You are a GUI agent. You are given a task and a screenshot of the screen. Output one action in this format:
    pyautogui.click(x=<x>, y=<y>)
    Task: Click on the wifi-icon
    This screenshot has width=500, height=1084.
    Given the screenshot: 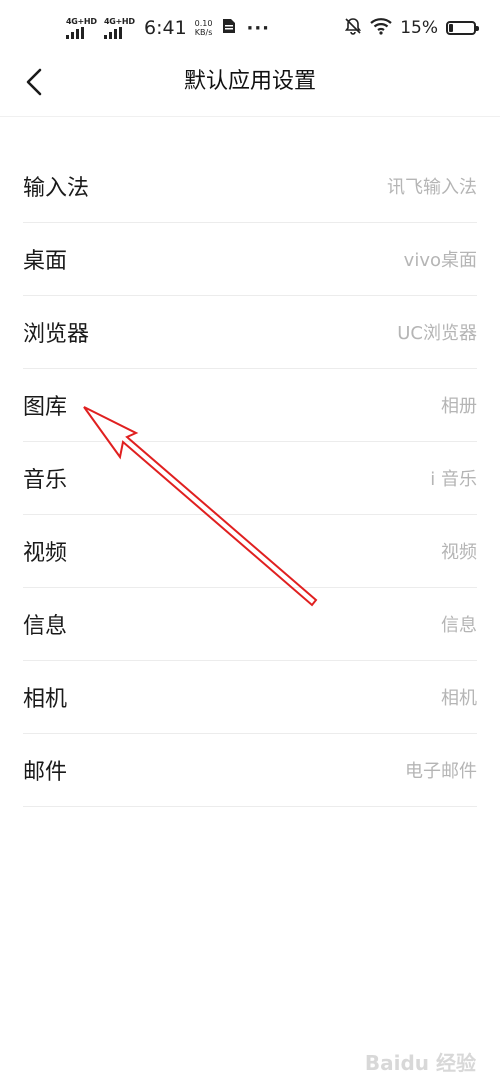 What is the action you would take?
    pyautogui.click(x=381, y=28)
    